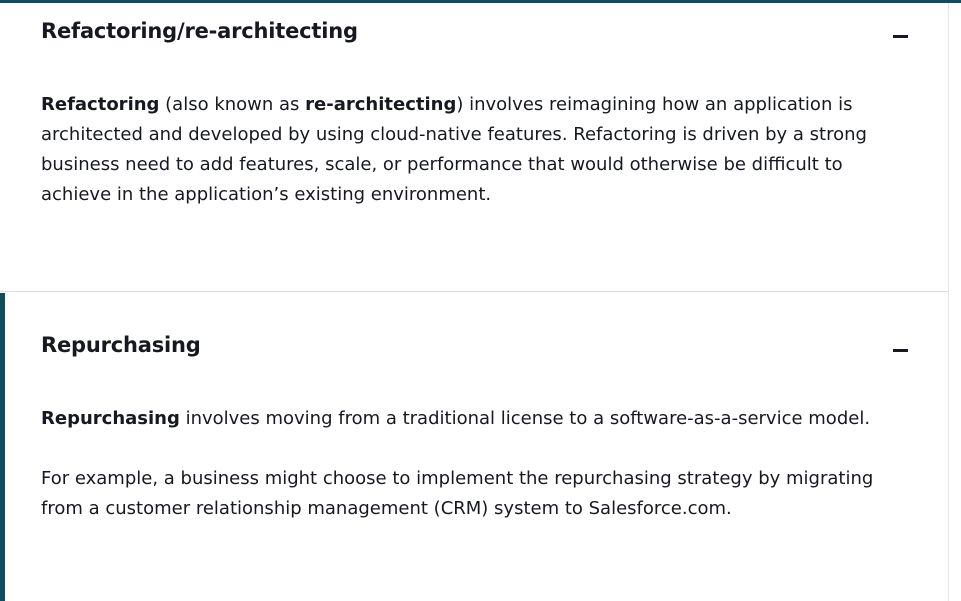 The image size is (961, 601). I want to click on bold-term: re-architecting, so click(381, 104).